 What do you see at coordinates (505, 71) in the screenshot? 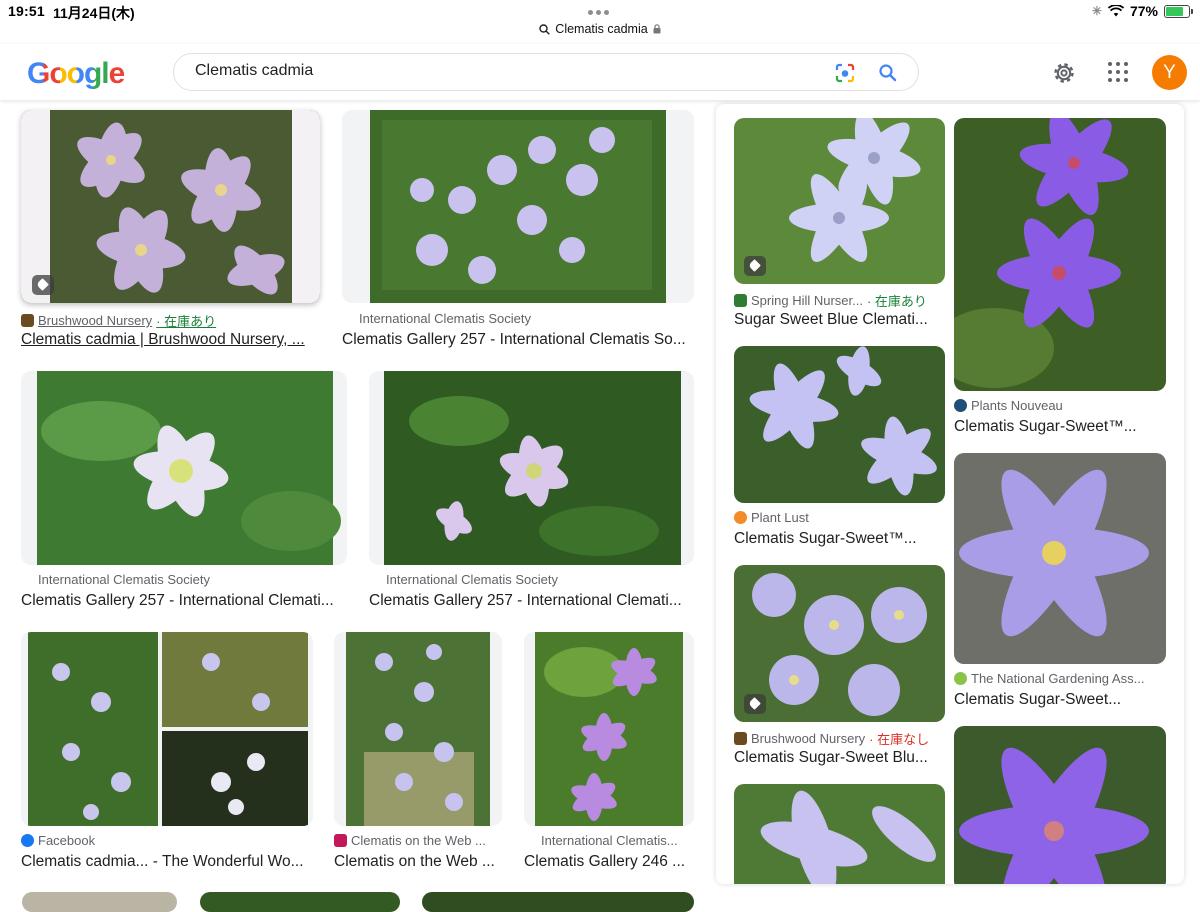
I see `search-input` at bounding box center [505, 71].